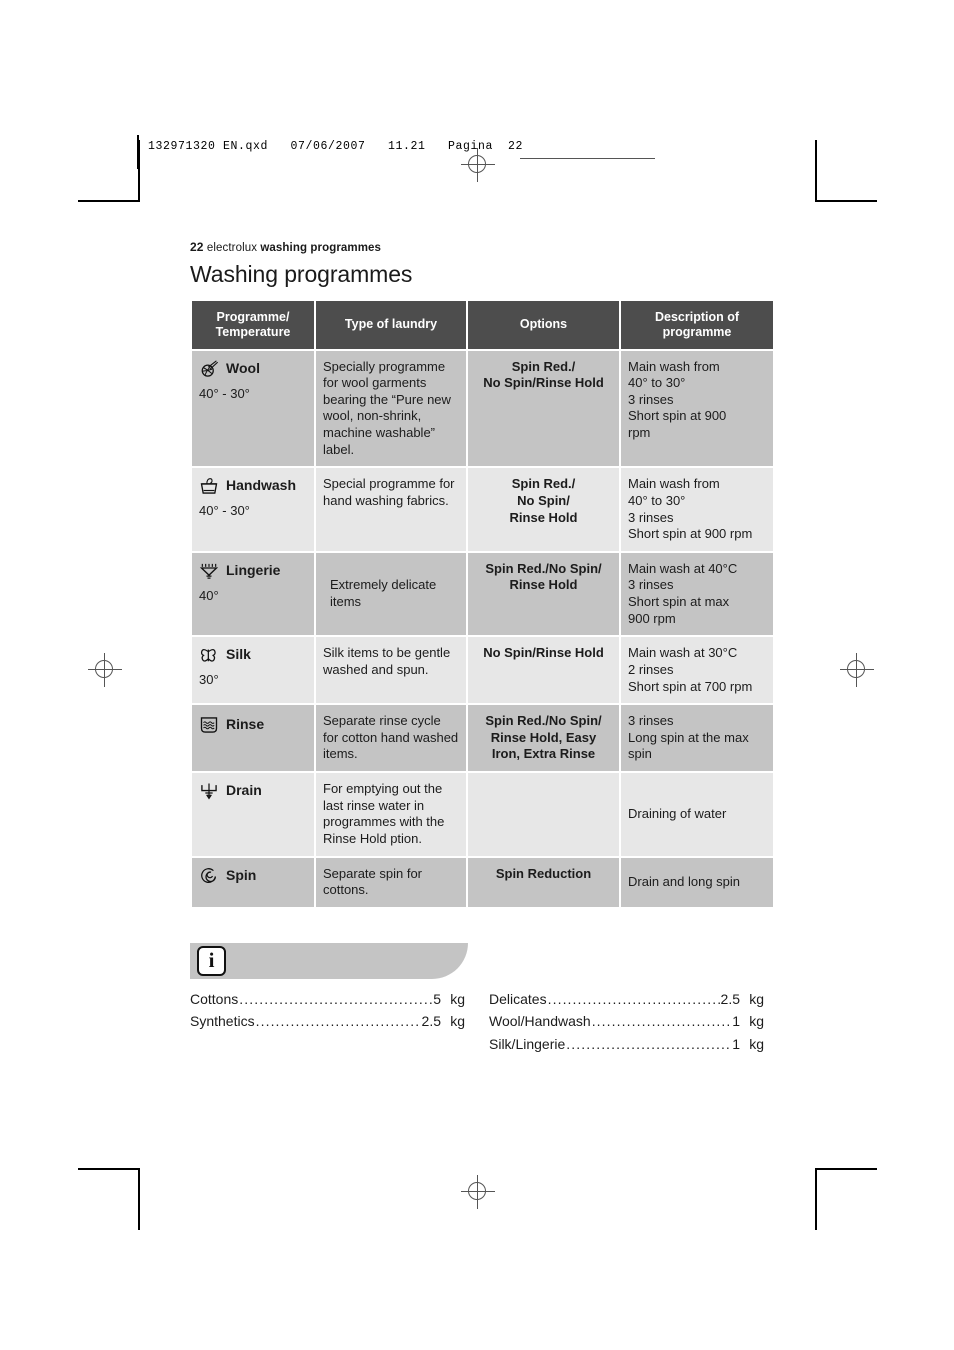 The width and height of the screenshot is (954, 1350). What do you see at coordinates (138, 152) in the screenshot?
I see `file-header-rule` at bounding box center [138, 152].